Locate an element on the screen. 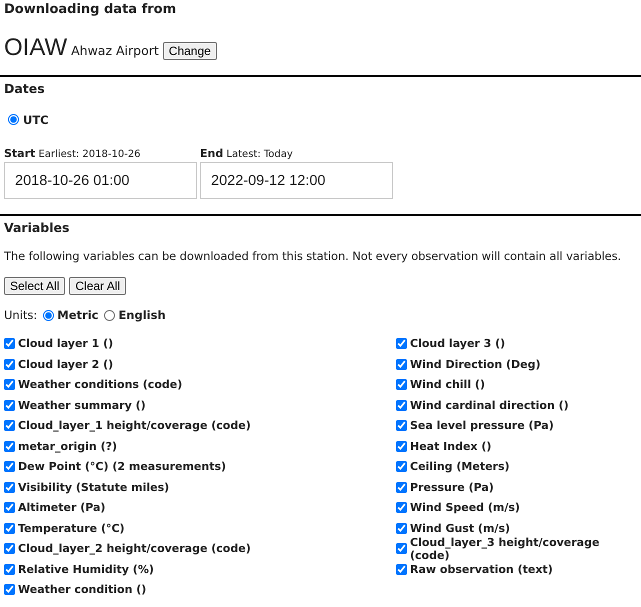 The height and width of the screenshot is (607, 641). checkbox-label: Temperature (°C) is located at coordinates (71, 528).